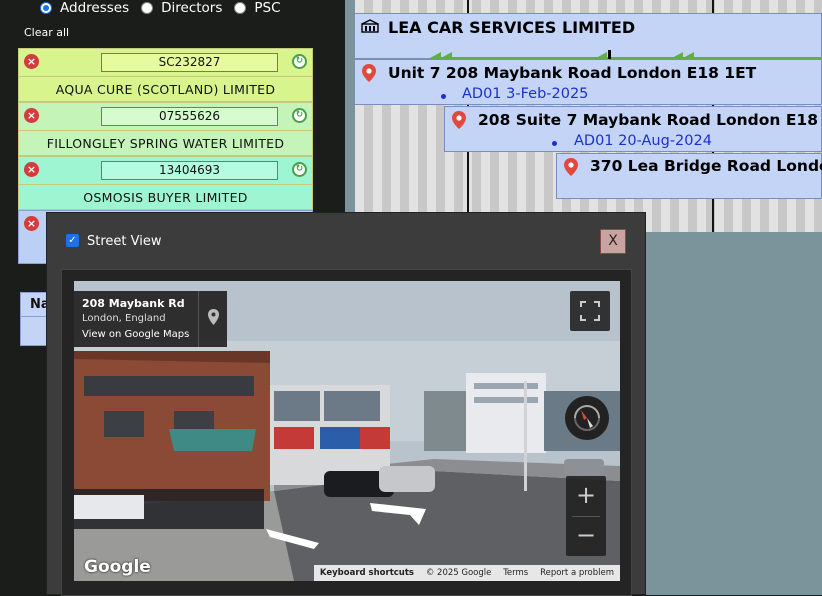 This screenshot has height=596, width=822. Describe the element at coordinates (46, 8) in the screenshot. I see `radio-addresses-dot` at that location.